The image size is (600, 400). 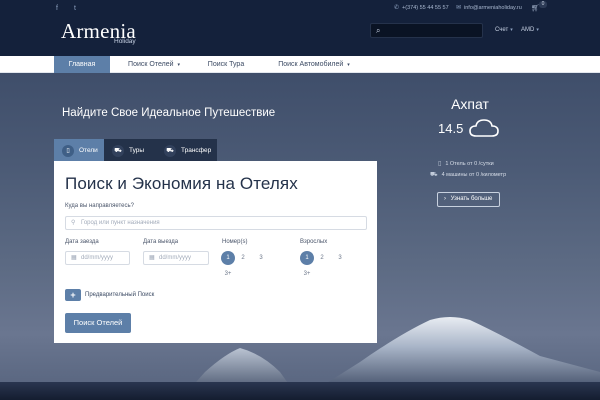 I want to click on rooms-label: Номер(s), so click(x=235, y=242).